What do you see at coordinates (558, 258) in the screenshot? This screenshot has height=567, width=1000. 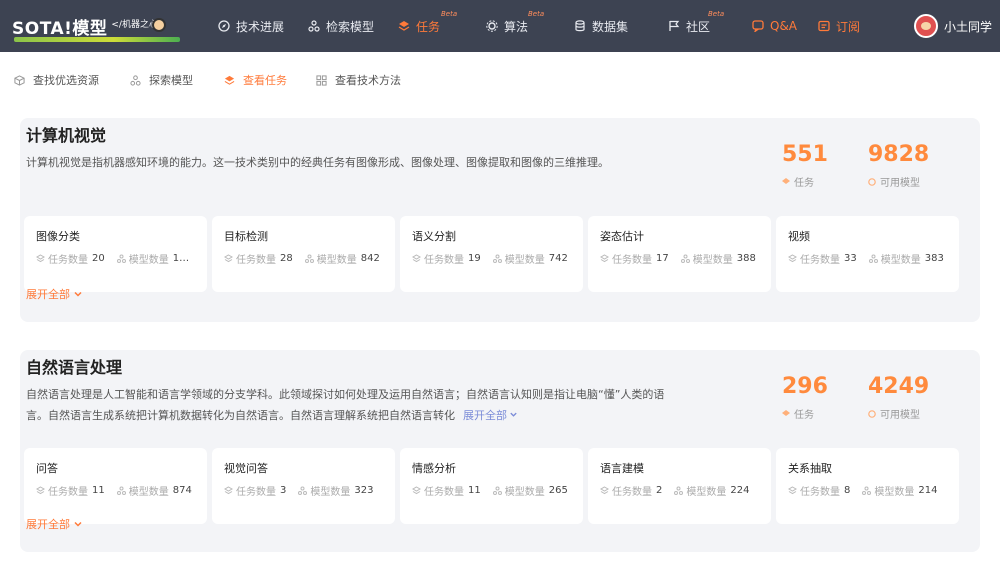 I see `model-count-value: 742` at bounding box center [558, 258].